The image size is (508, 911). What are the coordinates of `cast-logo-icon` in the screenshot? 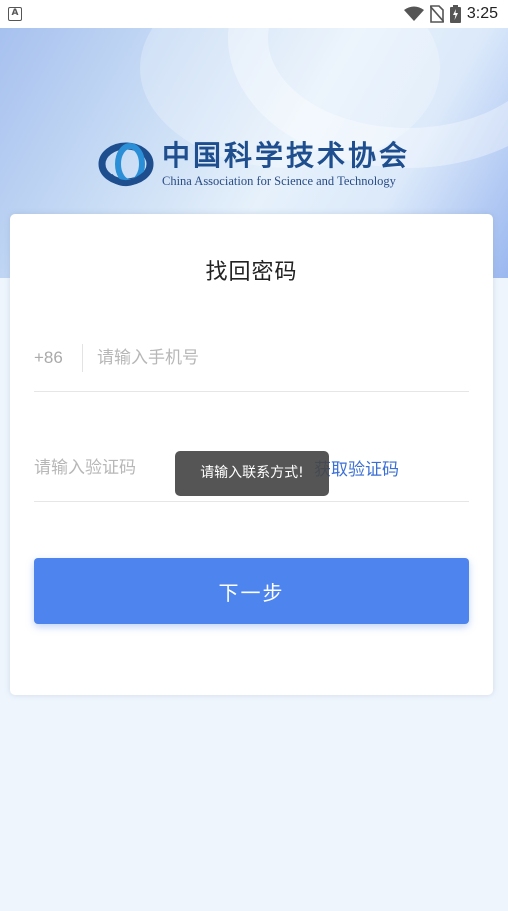 It's located at (126, 164).